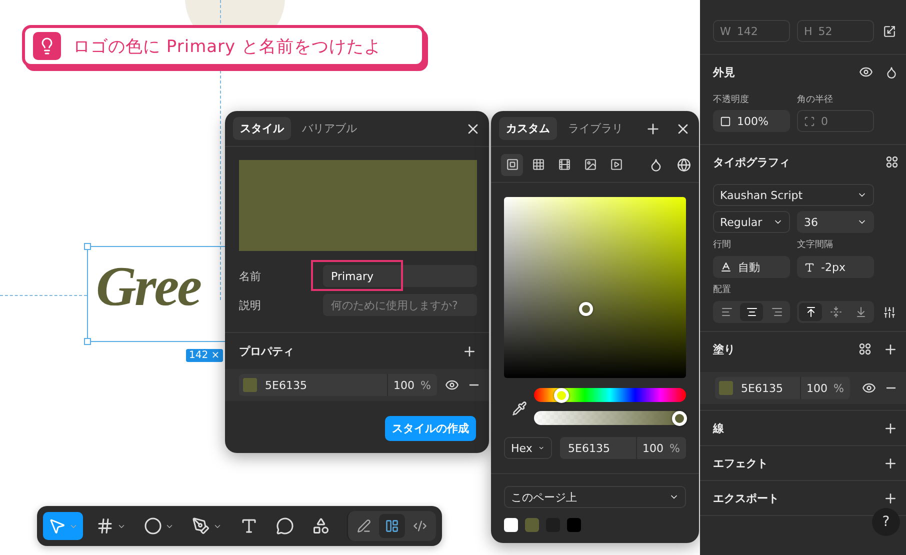 The image size is (906, 555). Describe the element at coordinates (679, 418) in the screenshot. I see `alpha-thumb` at that location.